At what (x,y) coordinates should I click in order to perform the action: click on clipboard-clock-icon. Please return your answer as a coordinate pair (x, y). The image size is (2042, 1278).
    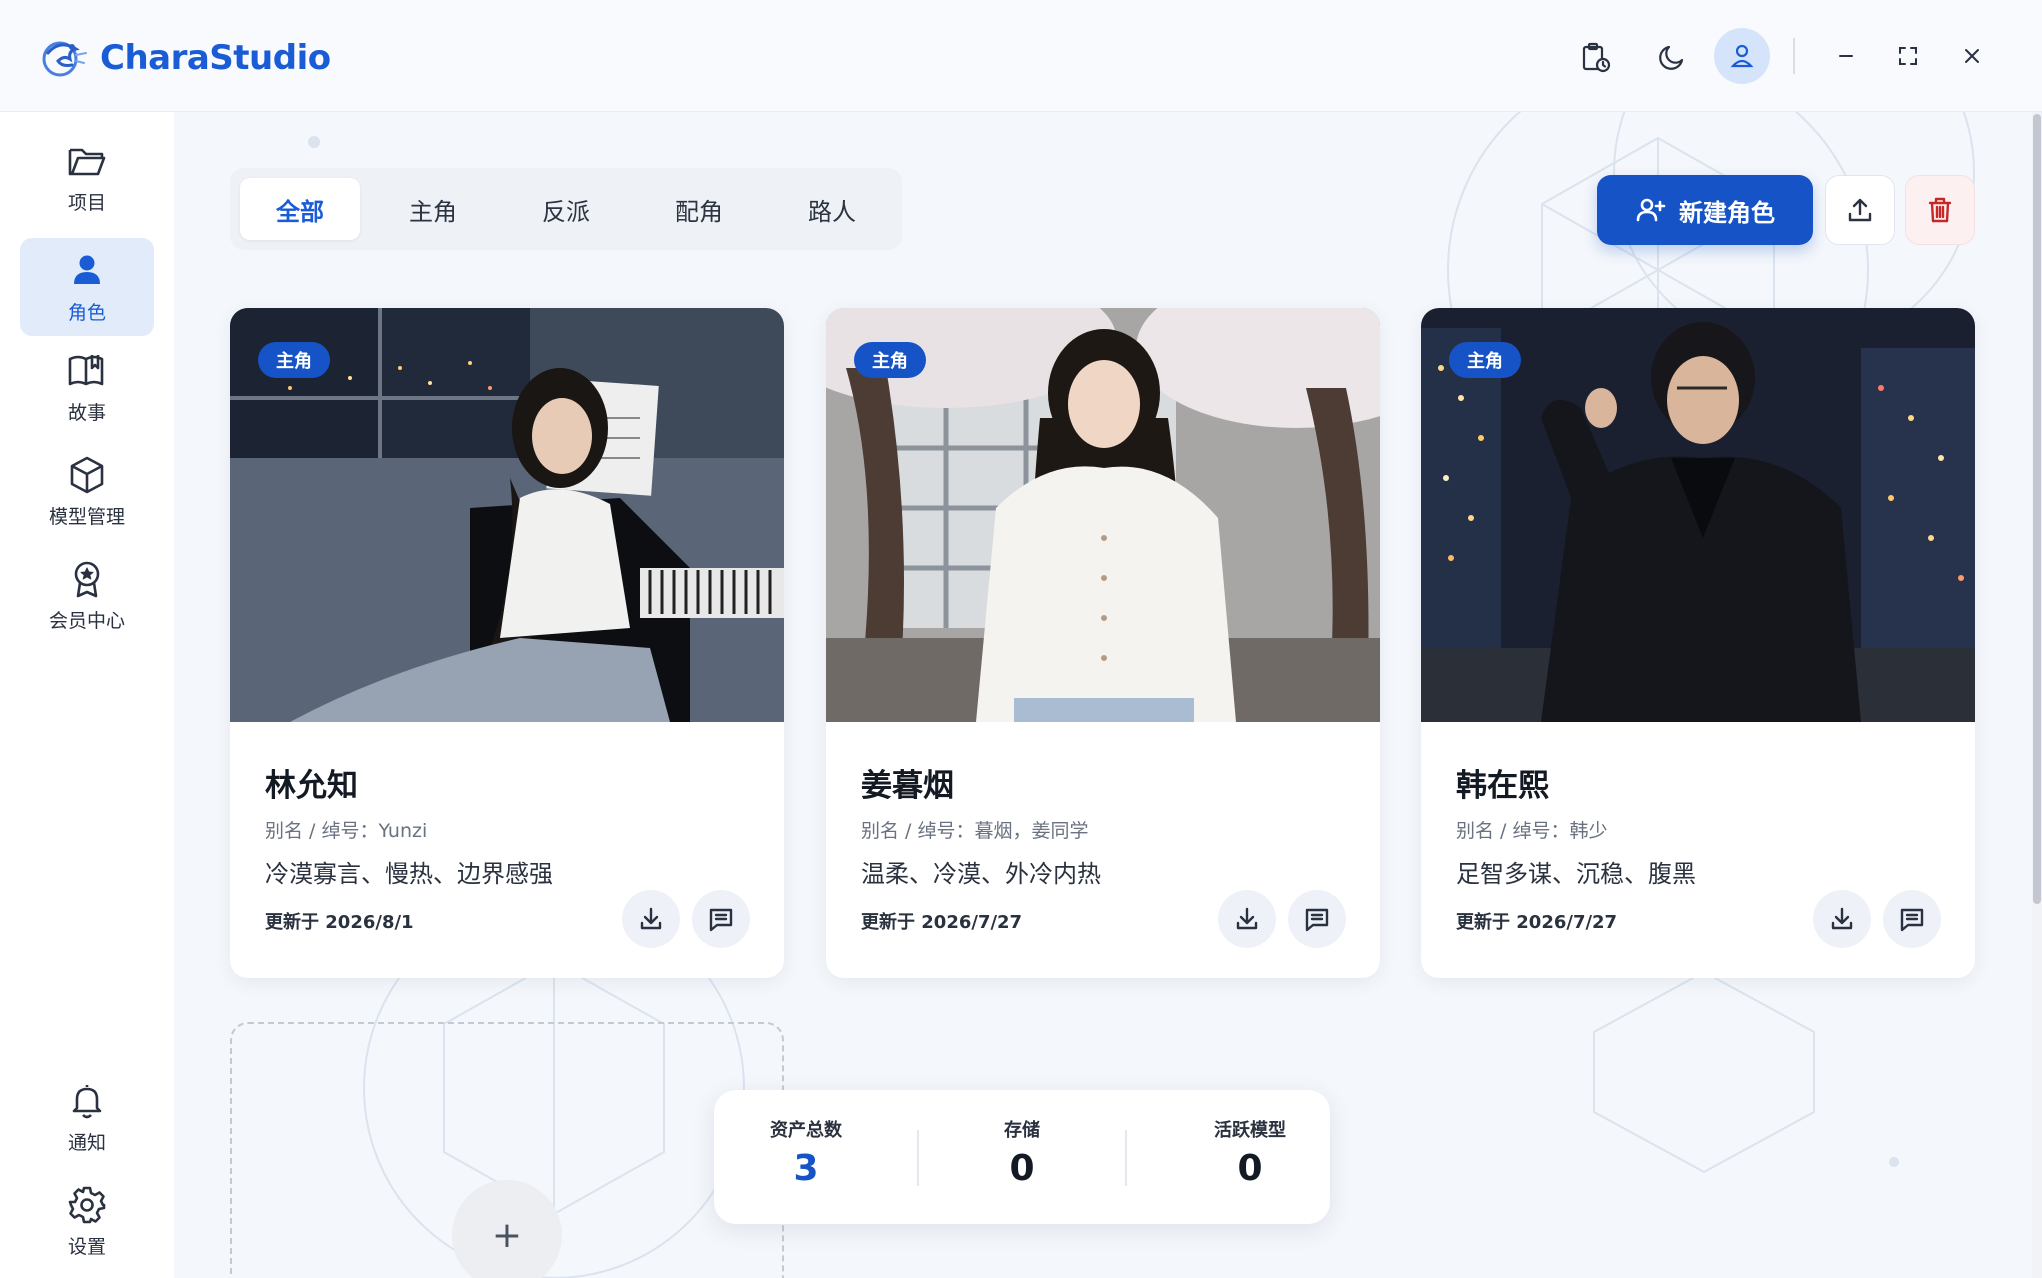
    Looking at the image, I should click on (1596, 57).